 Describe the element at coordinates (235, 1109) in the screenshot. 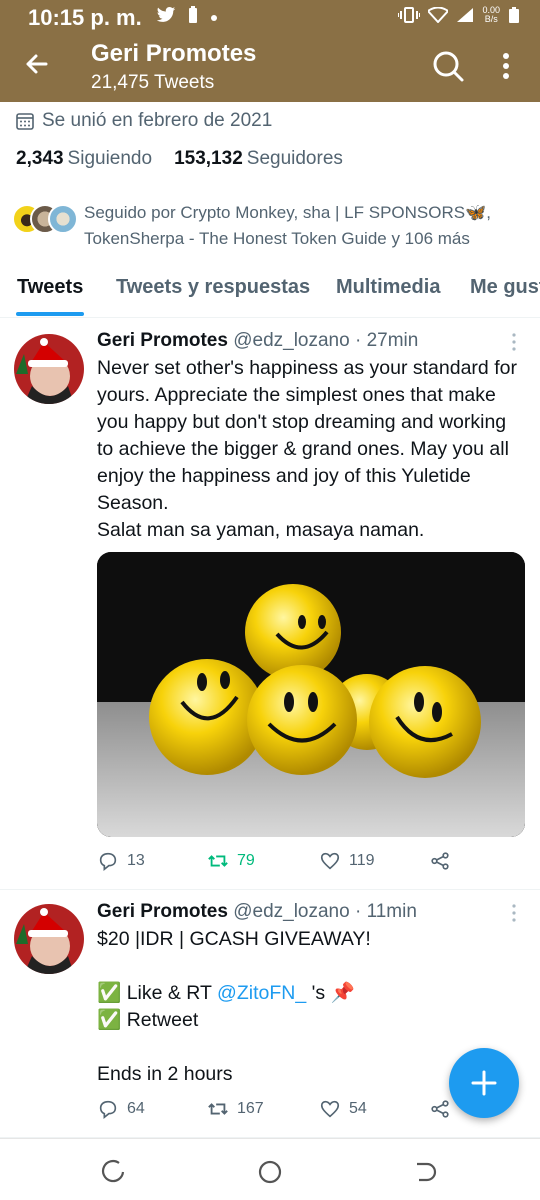

I see `retweet-action: 167` at that location.